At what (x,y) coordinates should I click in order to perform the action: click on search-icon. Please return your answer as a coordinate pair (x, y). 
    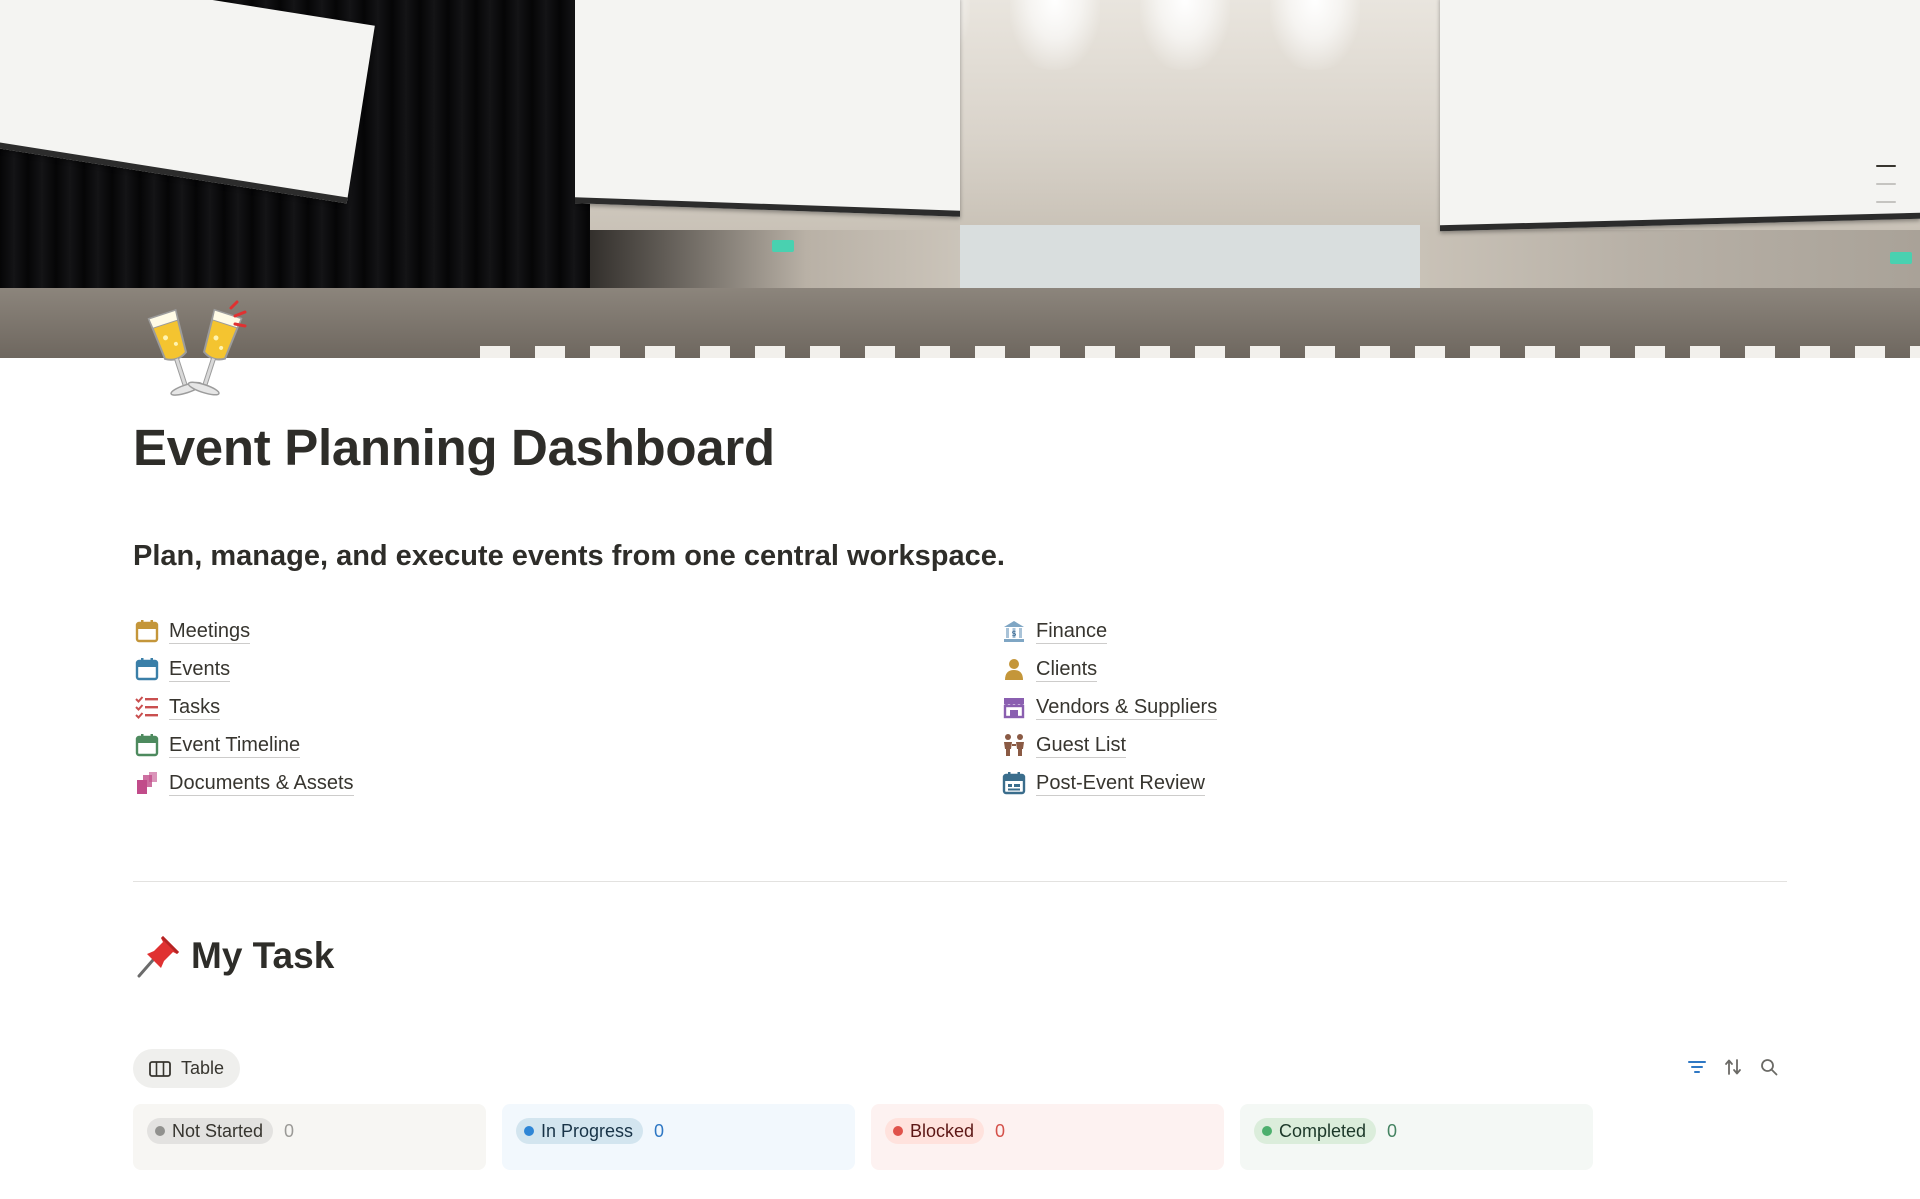
    Looking at the image, I should click on (1769, 1069).